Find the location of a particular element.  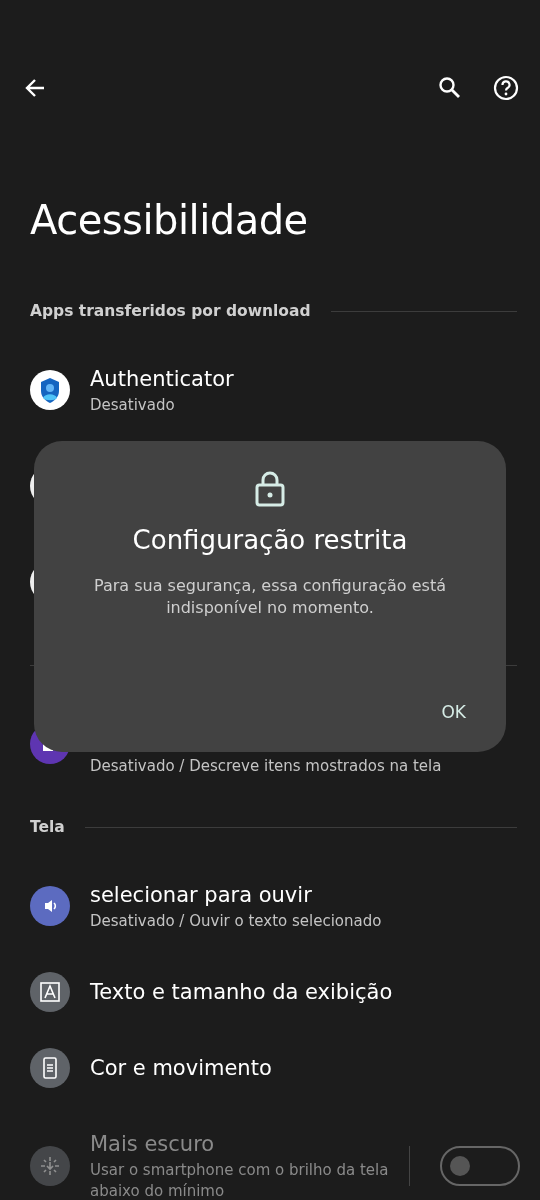

brightness-icon is located at coordinates (50, 1166).